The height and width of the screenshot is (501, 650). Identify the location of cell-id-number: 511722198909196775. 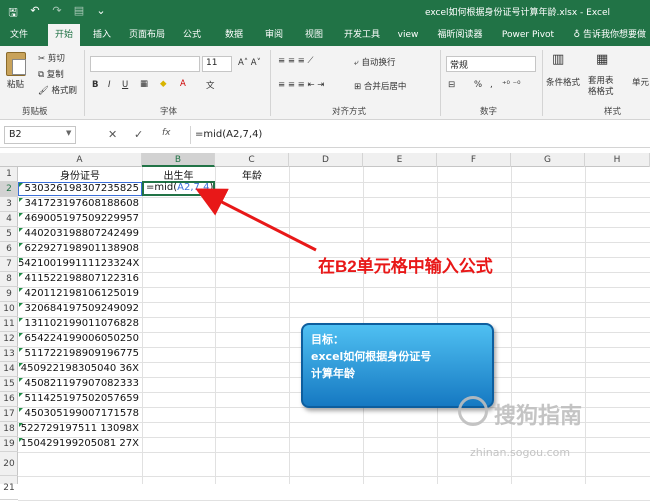
(80, 353).